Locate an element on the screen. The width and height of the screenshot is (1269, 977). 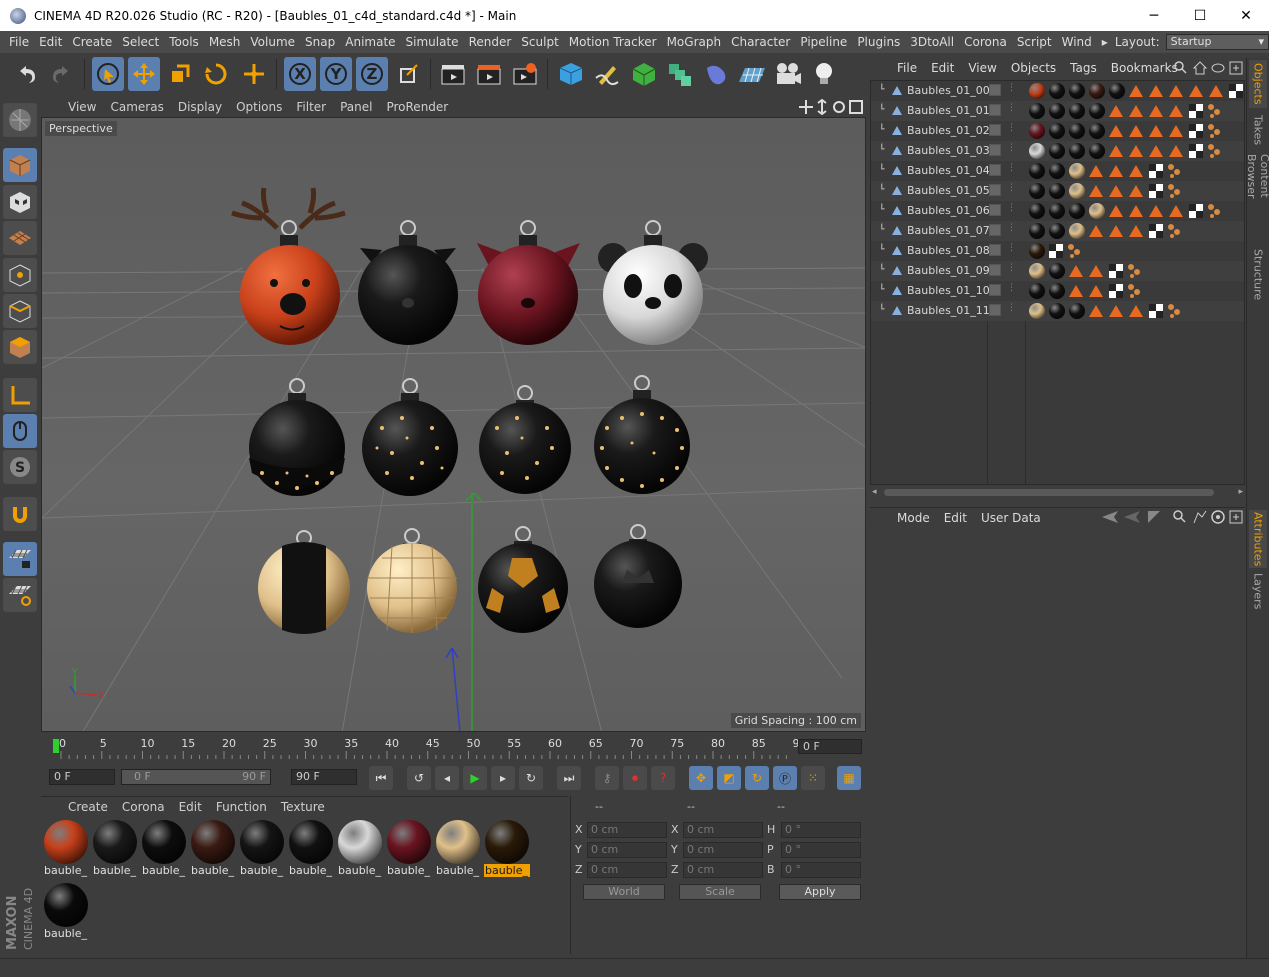
object-row: ┗ Baubles_01_08 ⋮ is located at coordinates (1057, 251).